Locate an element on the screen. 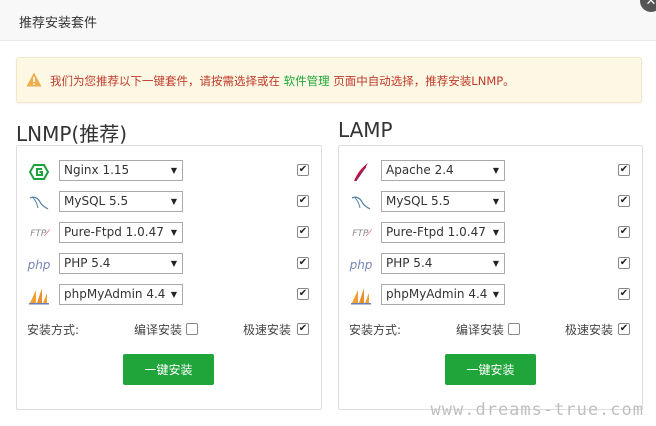 This screenshot has height=426, width=656. lamp-row-apache: Apache 2.4 ▼ ✔ is located at coordinates (490, 172).